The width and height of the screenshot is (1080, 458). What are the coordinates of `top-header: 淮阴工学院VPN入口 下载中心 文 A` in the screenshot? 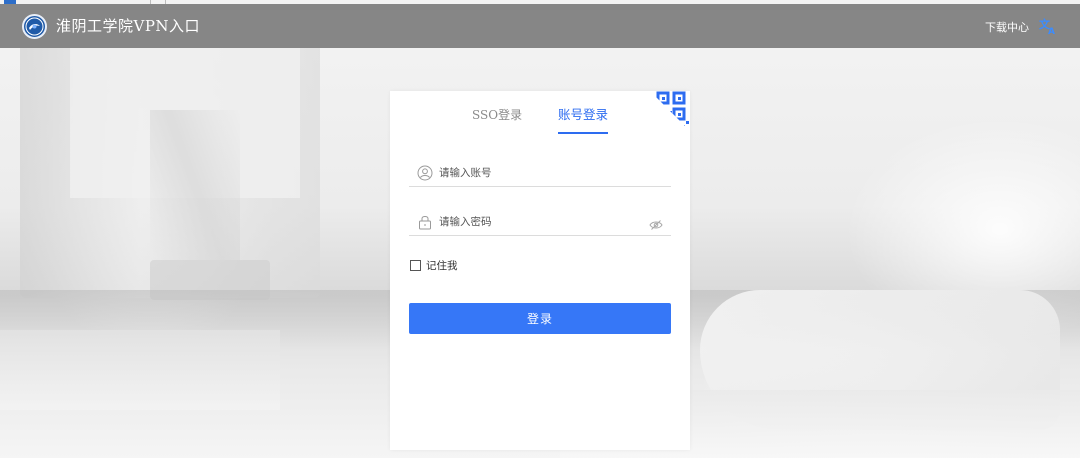 It's located at (540, 26).